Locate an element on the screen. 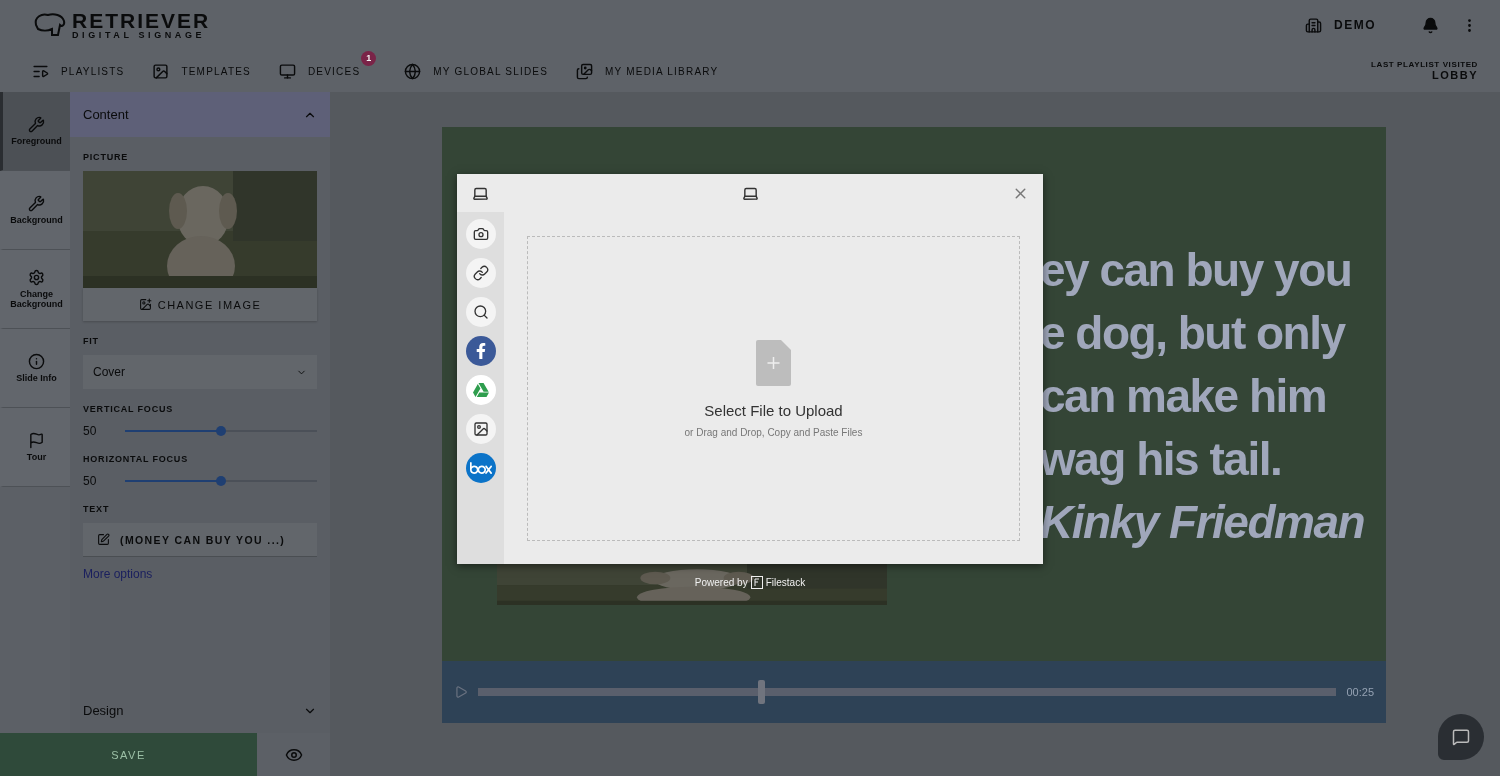  change-image-button: CHANGE IMAGE is located at coordinates (200, 304).